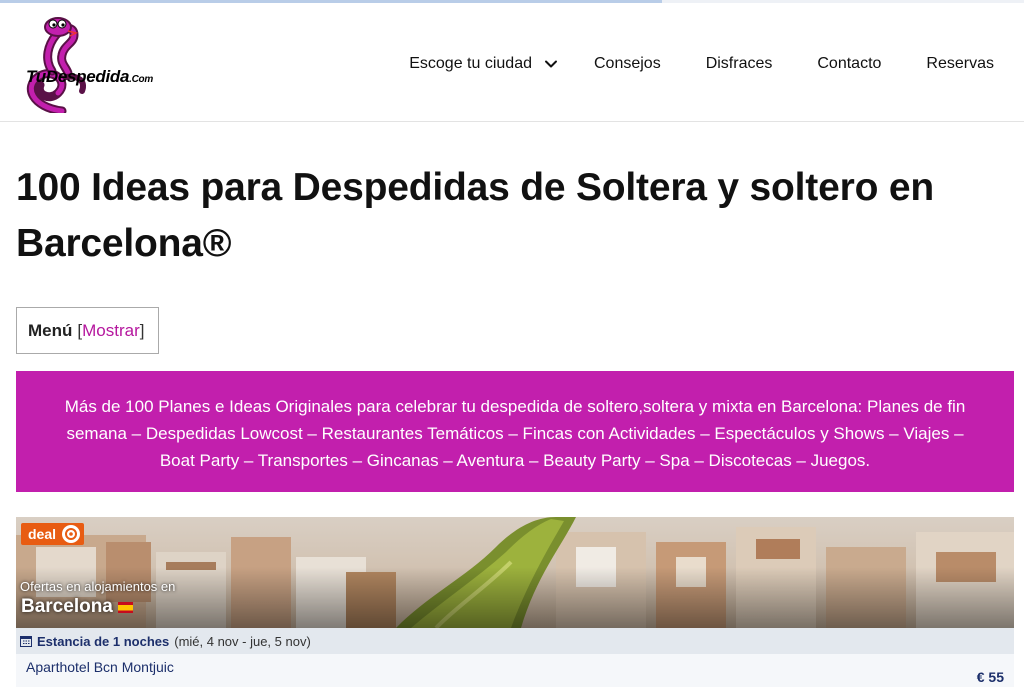 This screenshot has width=1024, height=687. Describe the element at coordinates (89, 76) in the screenshot. I see `logo-wordmark: TuDespedida.Com` at that location.